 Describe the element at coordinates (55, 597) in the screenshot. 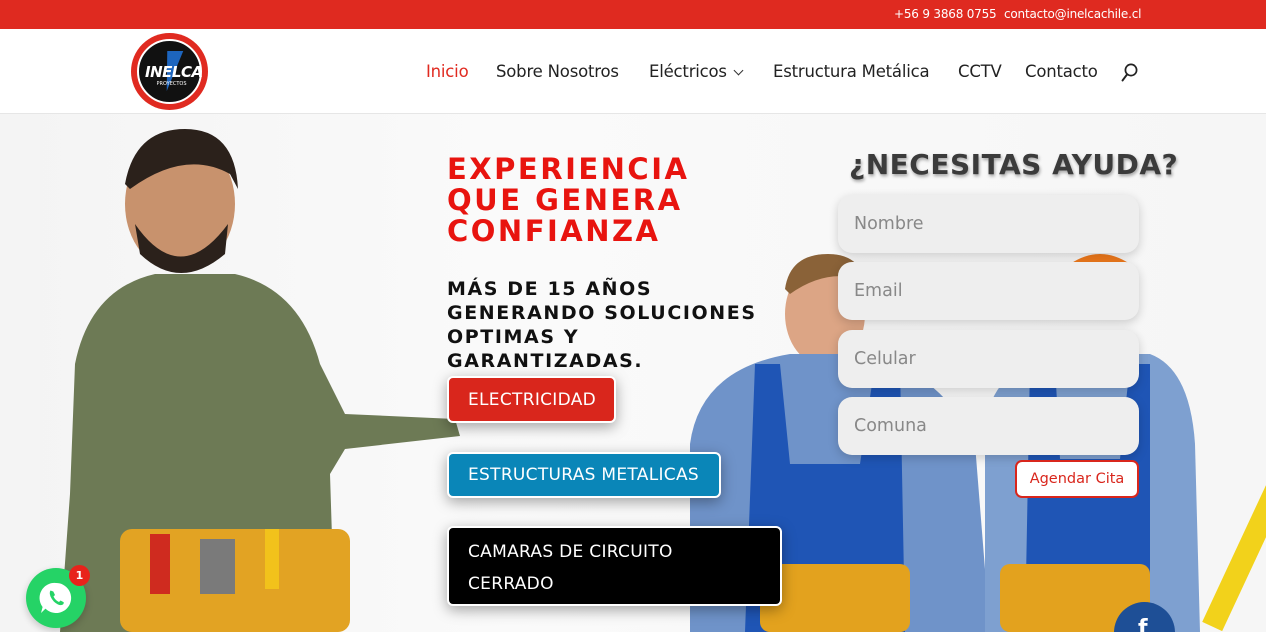

I see `whatsapp-glyph` at that location.